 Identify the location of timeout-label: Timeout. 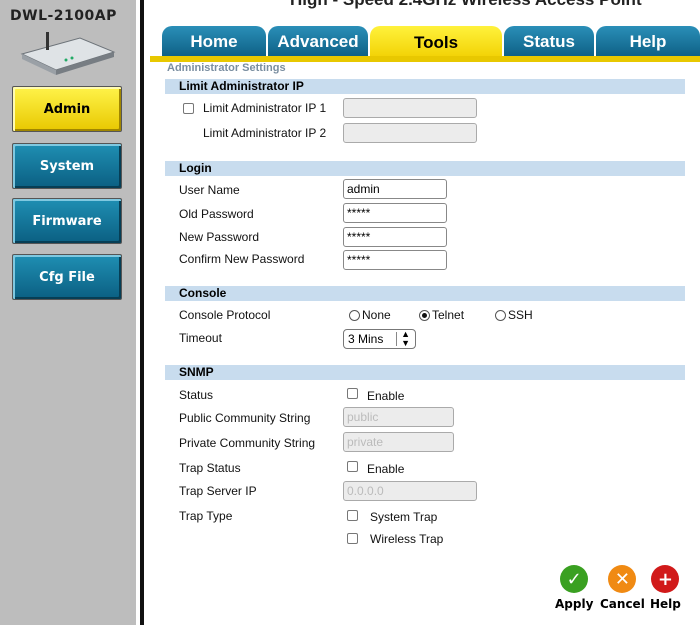
(200, 338).